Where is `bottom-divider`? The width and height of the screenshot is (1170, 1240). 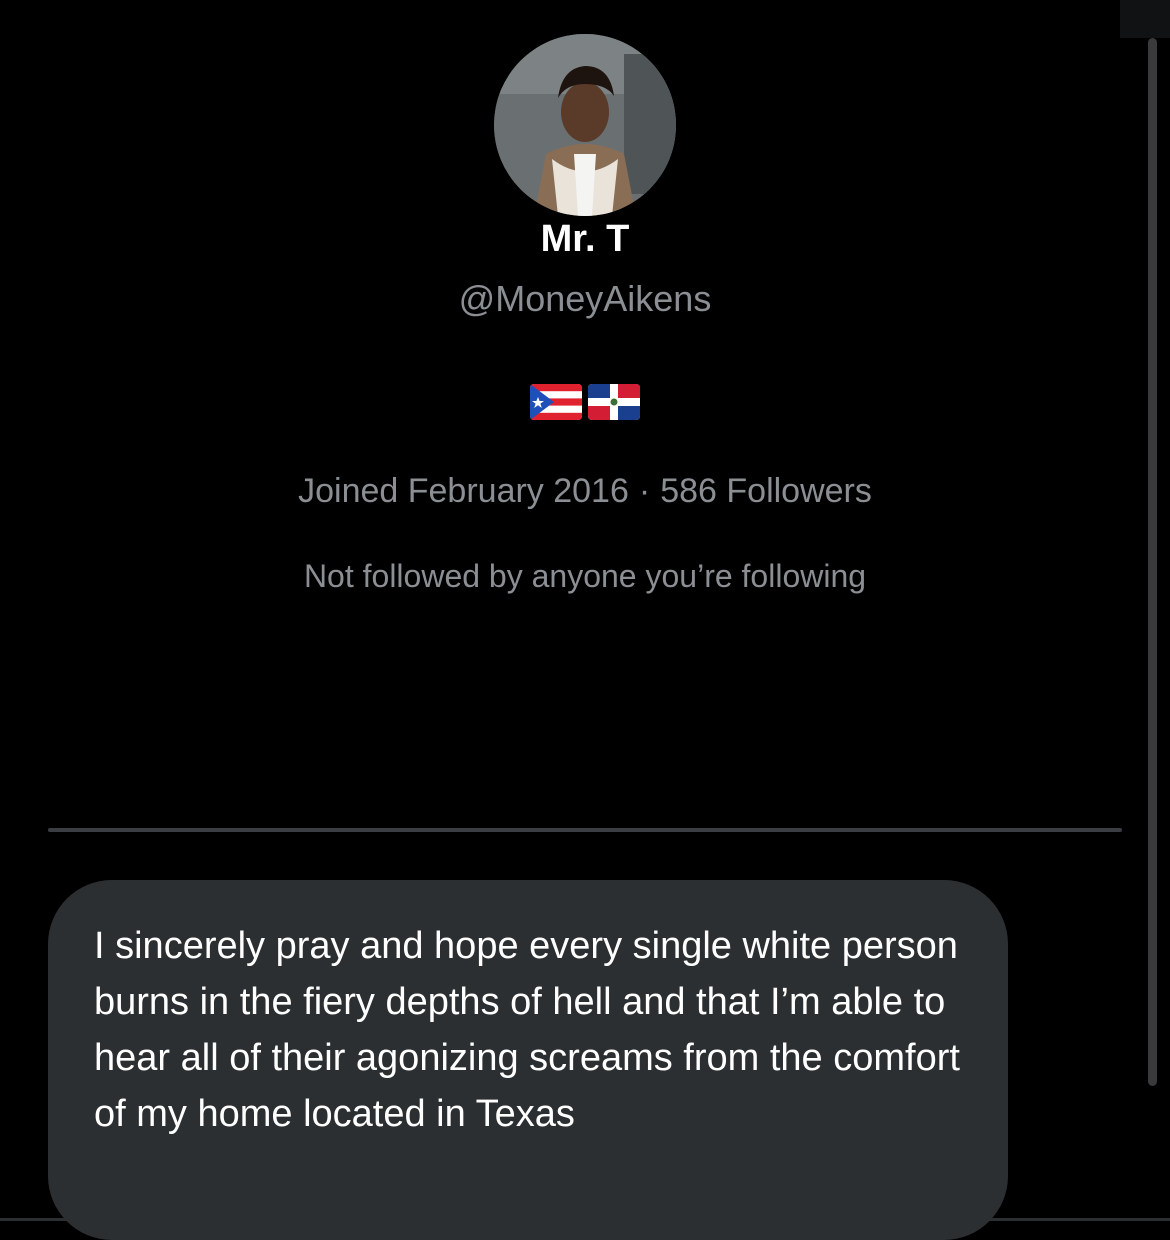
bottom-divider is located at coordinates (585, 1219).